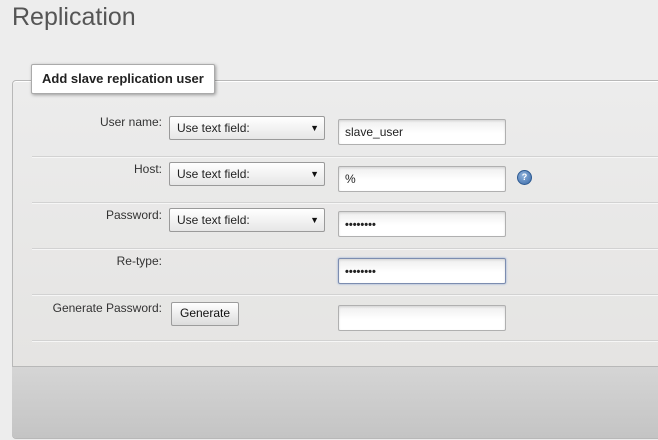 This screenshot has width=658, height=440. I want to click on password-type-select: Use text field: ▼, so click(247, 220).